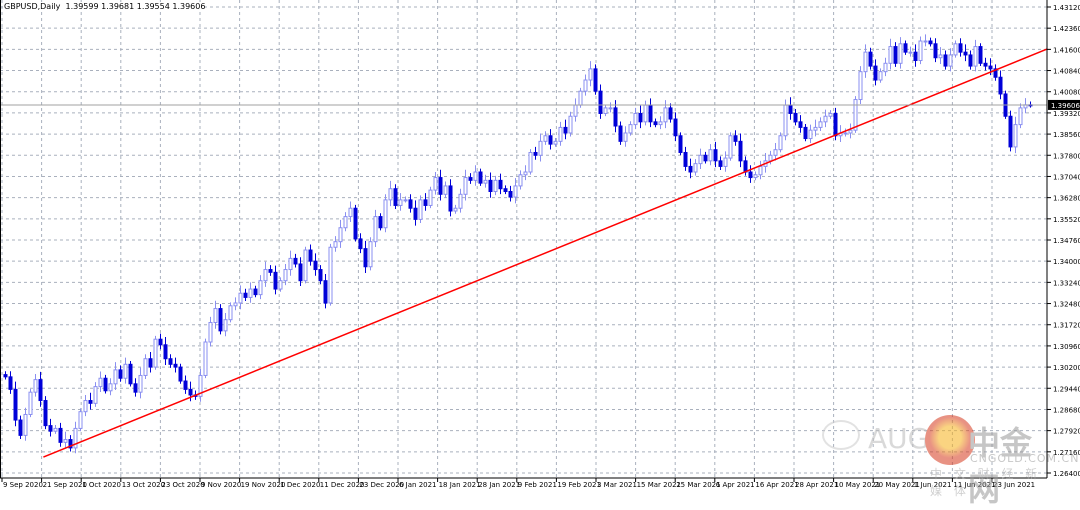 This screenshot has width=1080, height=510. Describe the element at coordinates (1066, 410) in the screenshot. I see `y-tick-label: 1.28680` at that location.